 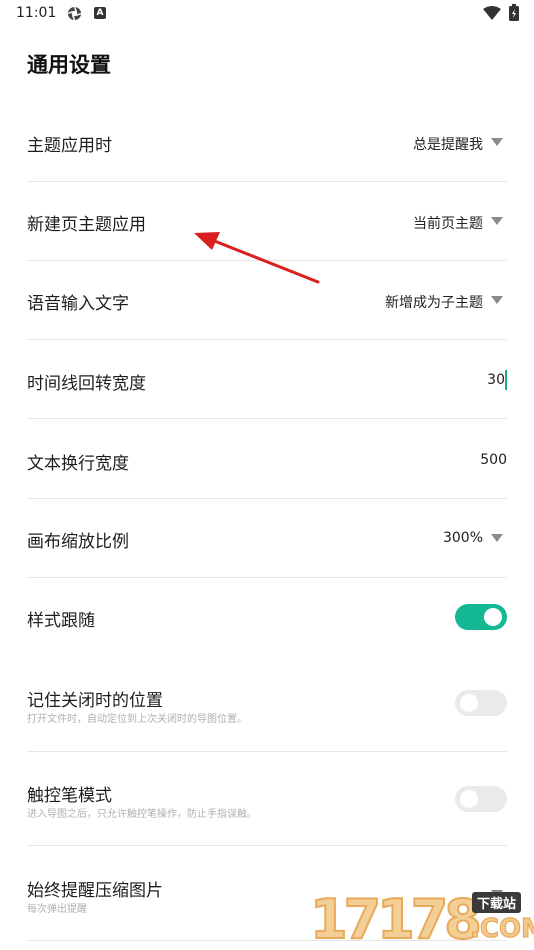 What do you see at coordinates (95, 891) in the screenshot?
I see `setting-label: 始终提醒压缩图片` at bounding box center [95, 891].